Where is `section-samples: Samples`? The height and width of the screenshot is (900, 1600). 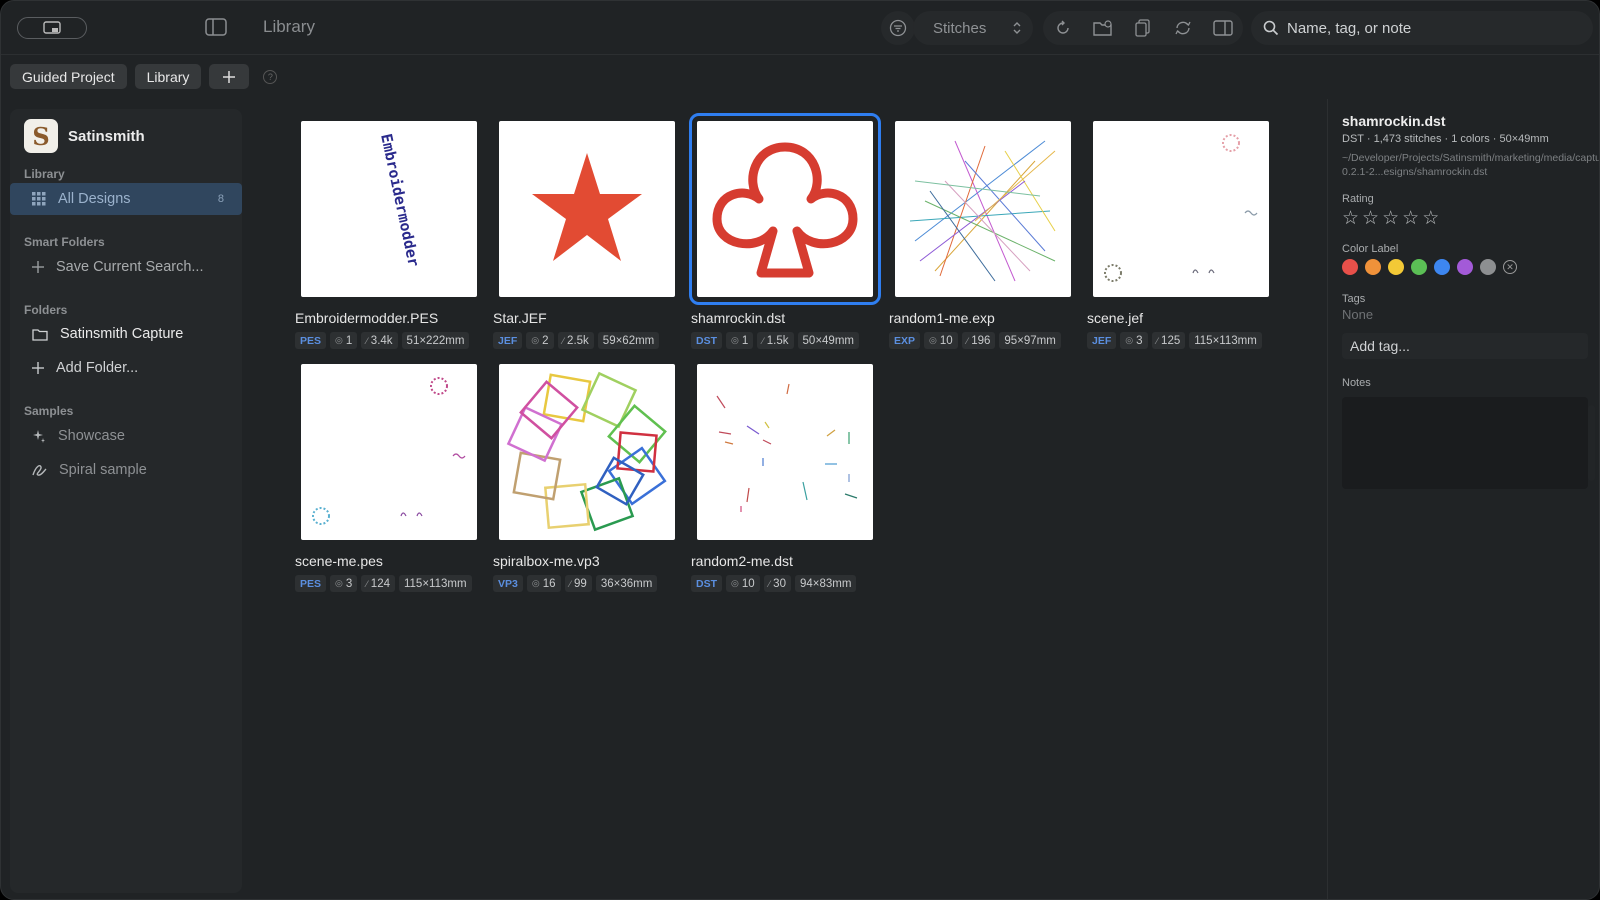
section-samples: Samples is located at coordinates (49, 411).